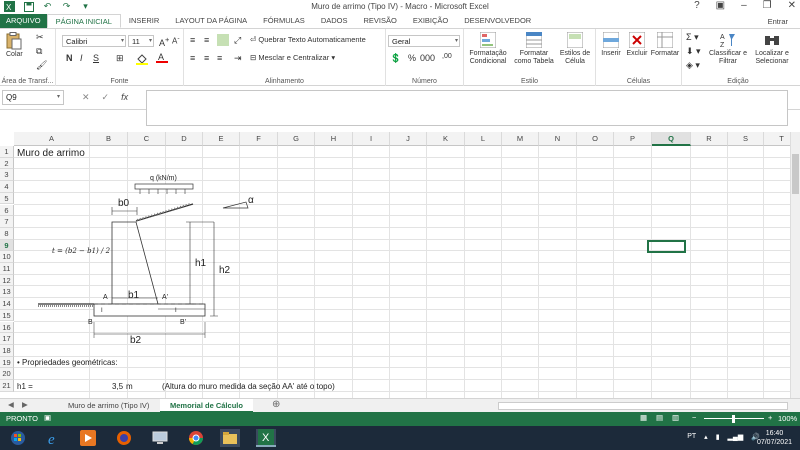 The height and width of the screenshot is (450, 800). I want to click on fill-icon: ⬇ ▾, so click(693, 51).